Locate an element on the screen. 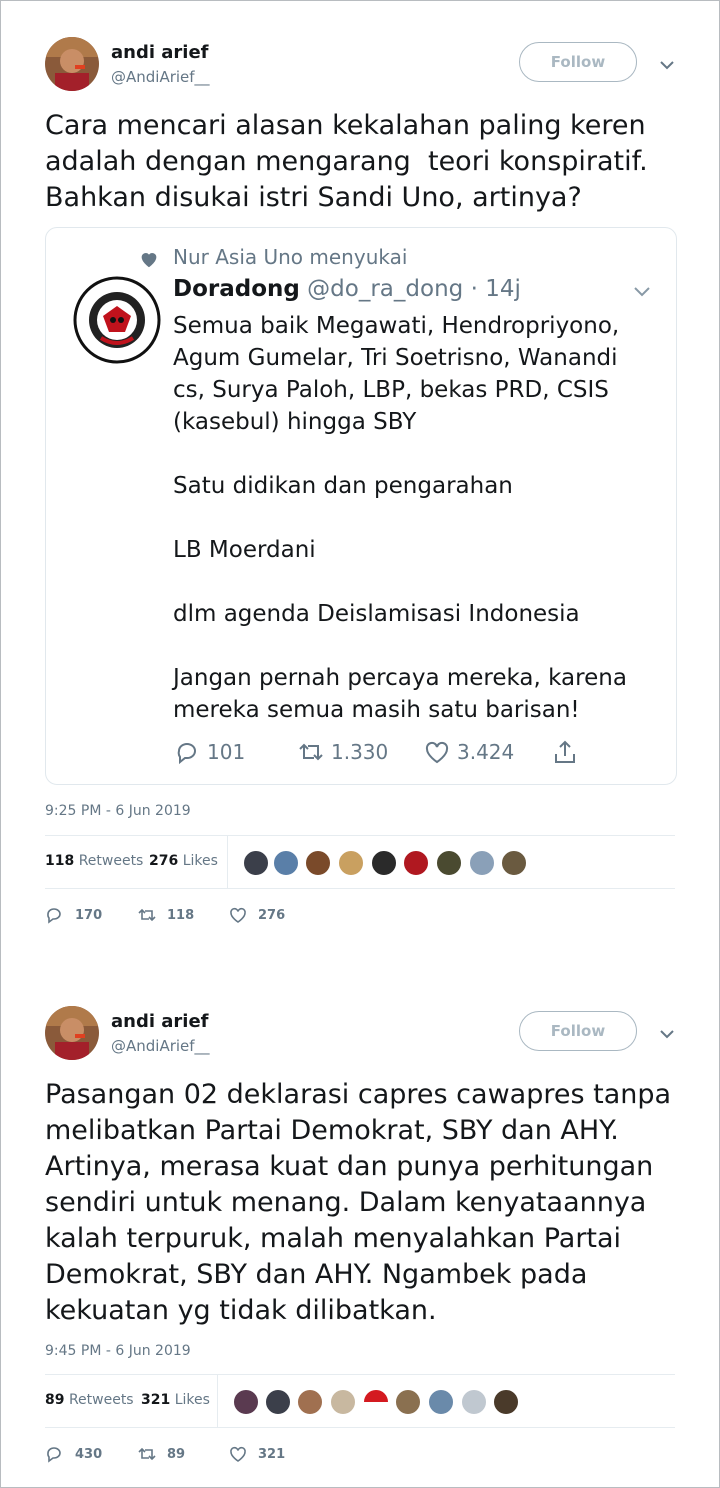 The width and height of the screenshot is (720, 1488). quoted-author-name: Doradong is located at coordinates (236, 289).